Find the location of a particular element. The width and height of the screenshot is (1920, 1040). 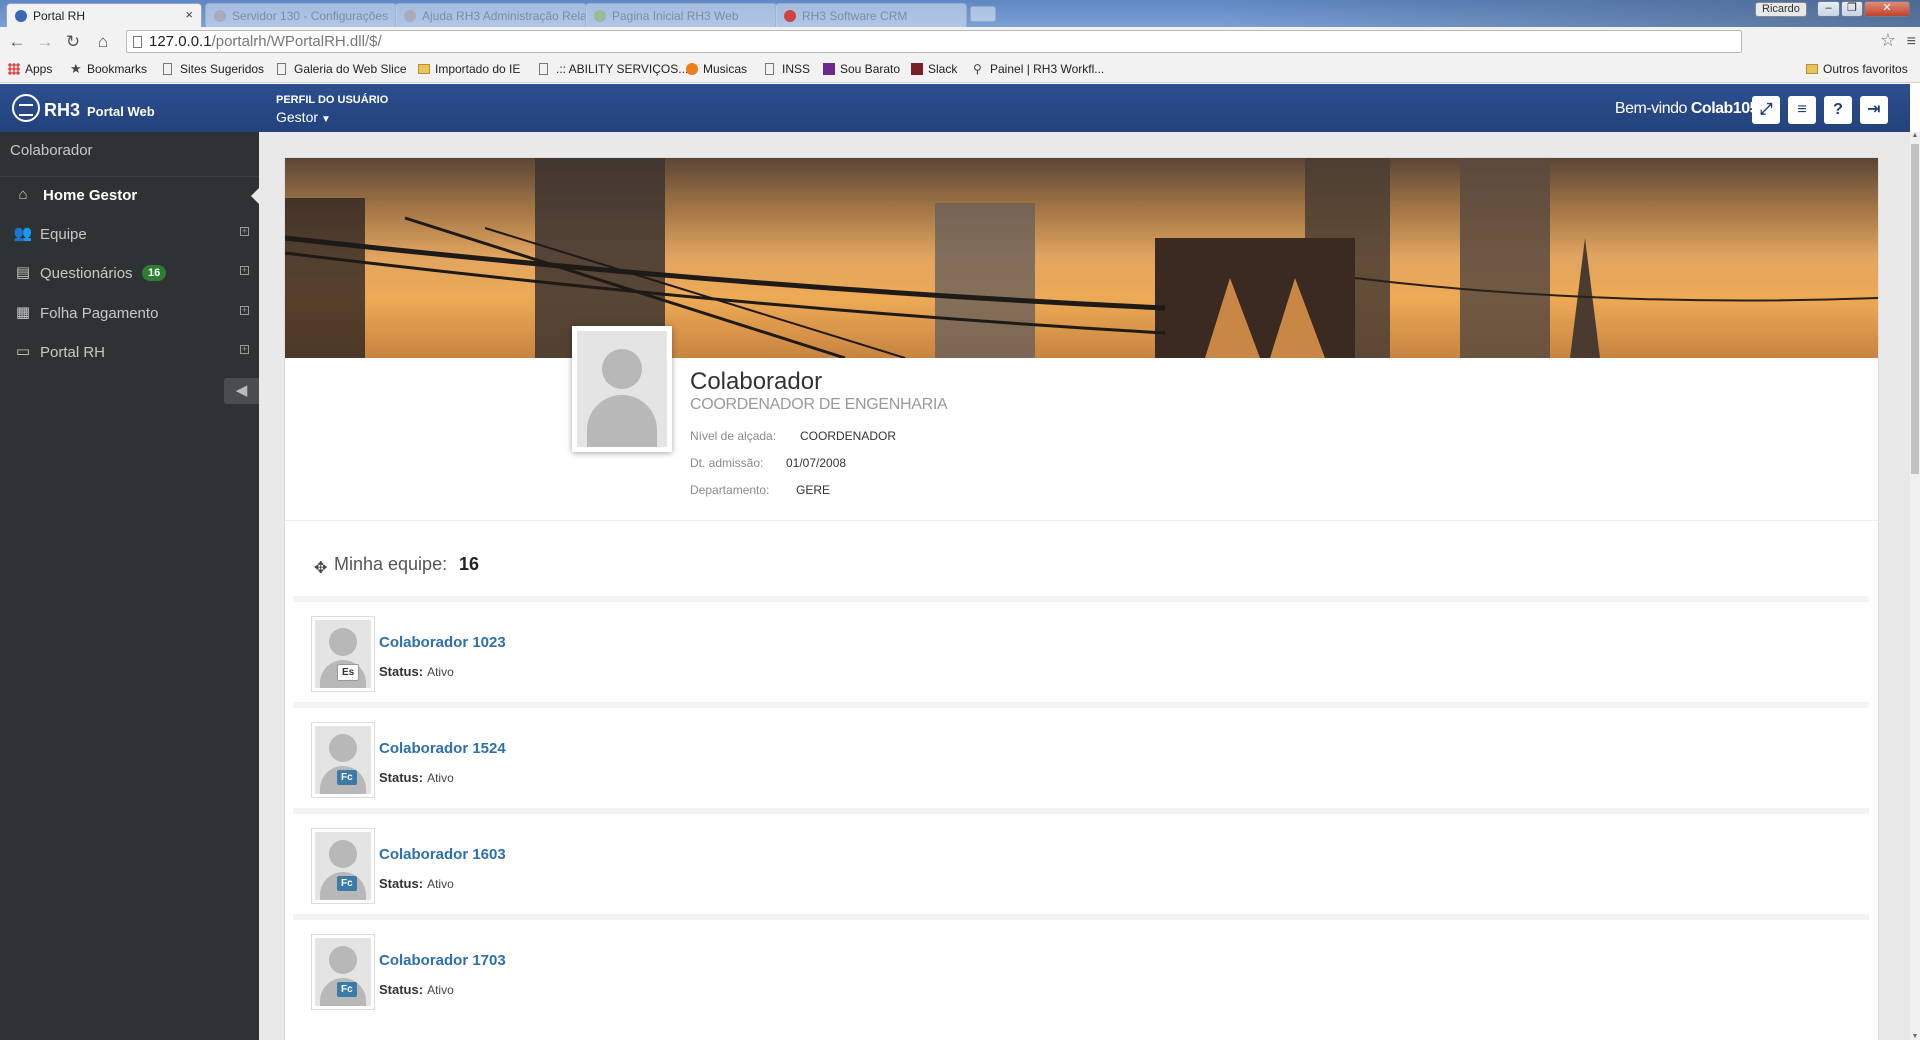

sidebar-item-label: Portal RH is located at coordinates (73, 352).